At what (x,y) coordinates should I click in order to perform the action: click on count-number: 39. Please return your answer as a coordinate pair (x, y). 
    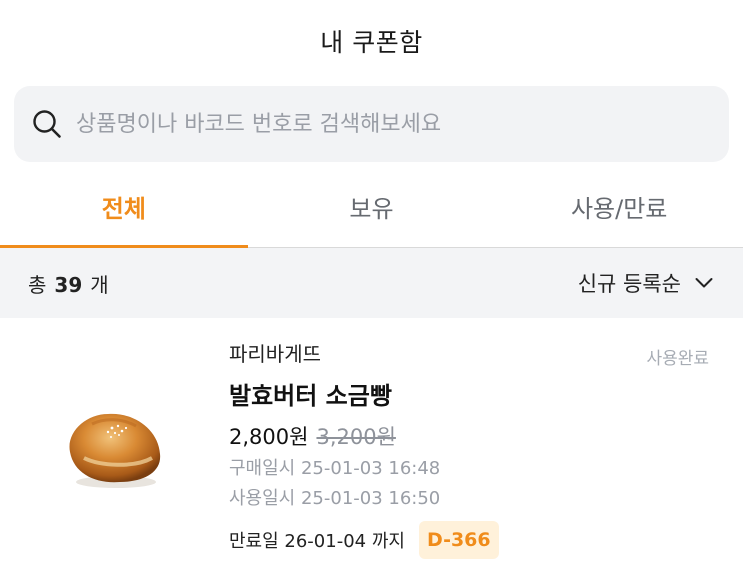
    Looking at the image, I should click on (68, 284).